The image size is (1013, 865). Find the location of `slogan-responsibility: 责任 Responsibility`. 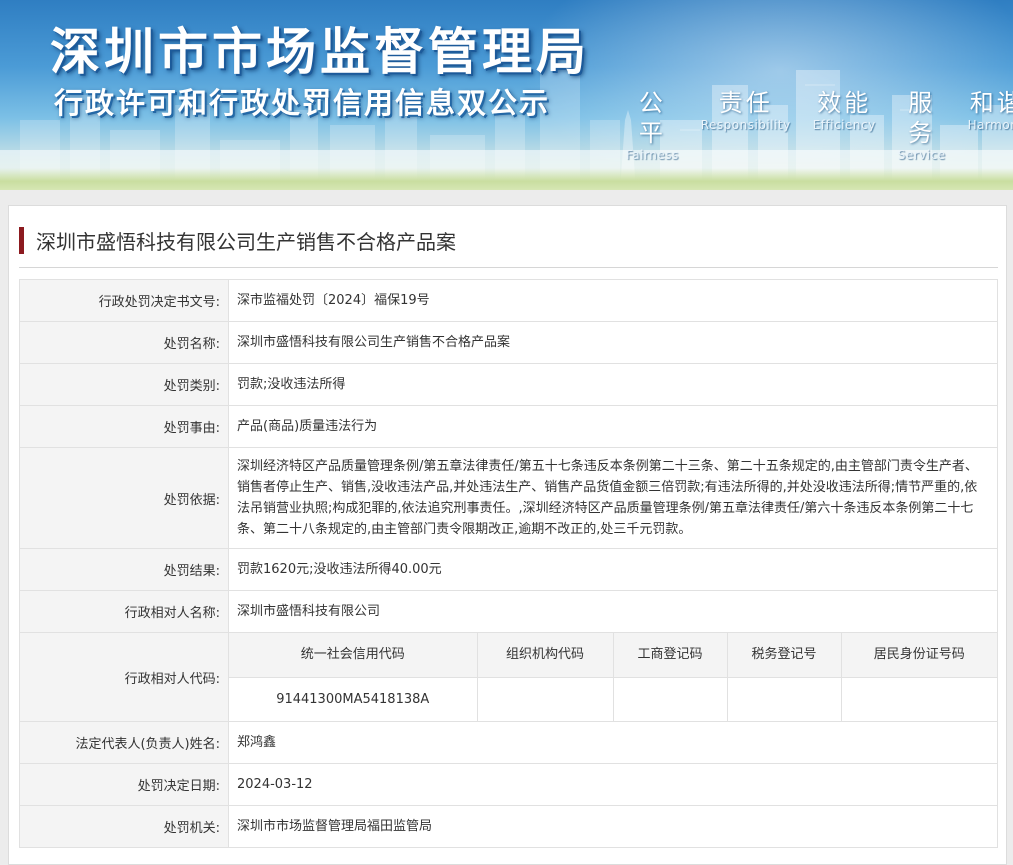

slogan-responsibility: 责任 Responsibility is located at coordinates (746, 125).